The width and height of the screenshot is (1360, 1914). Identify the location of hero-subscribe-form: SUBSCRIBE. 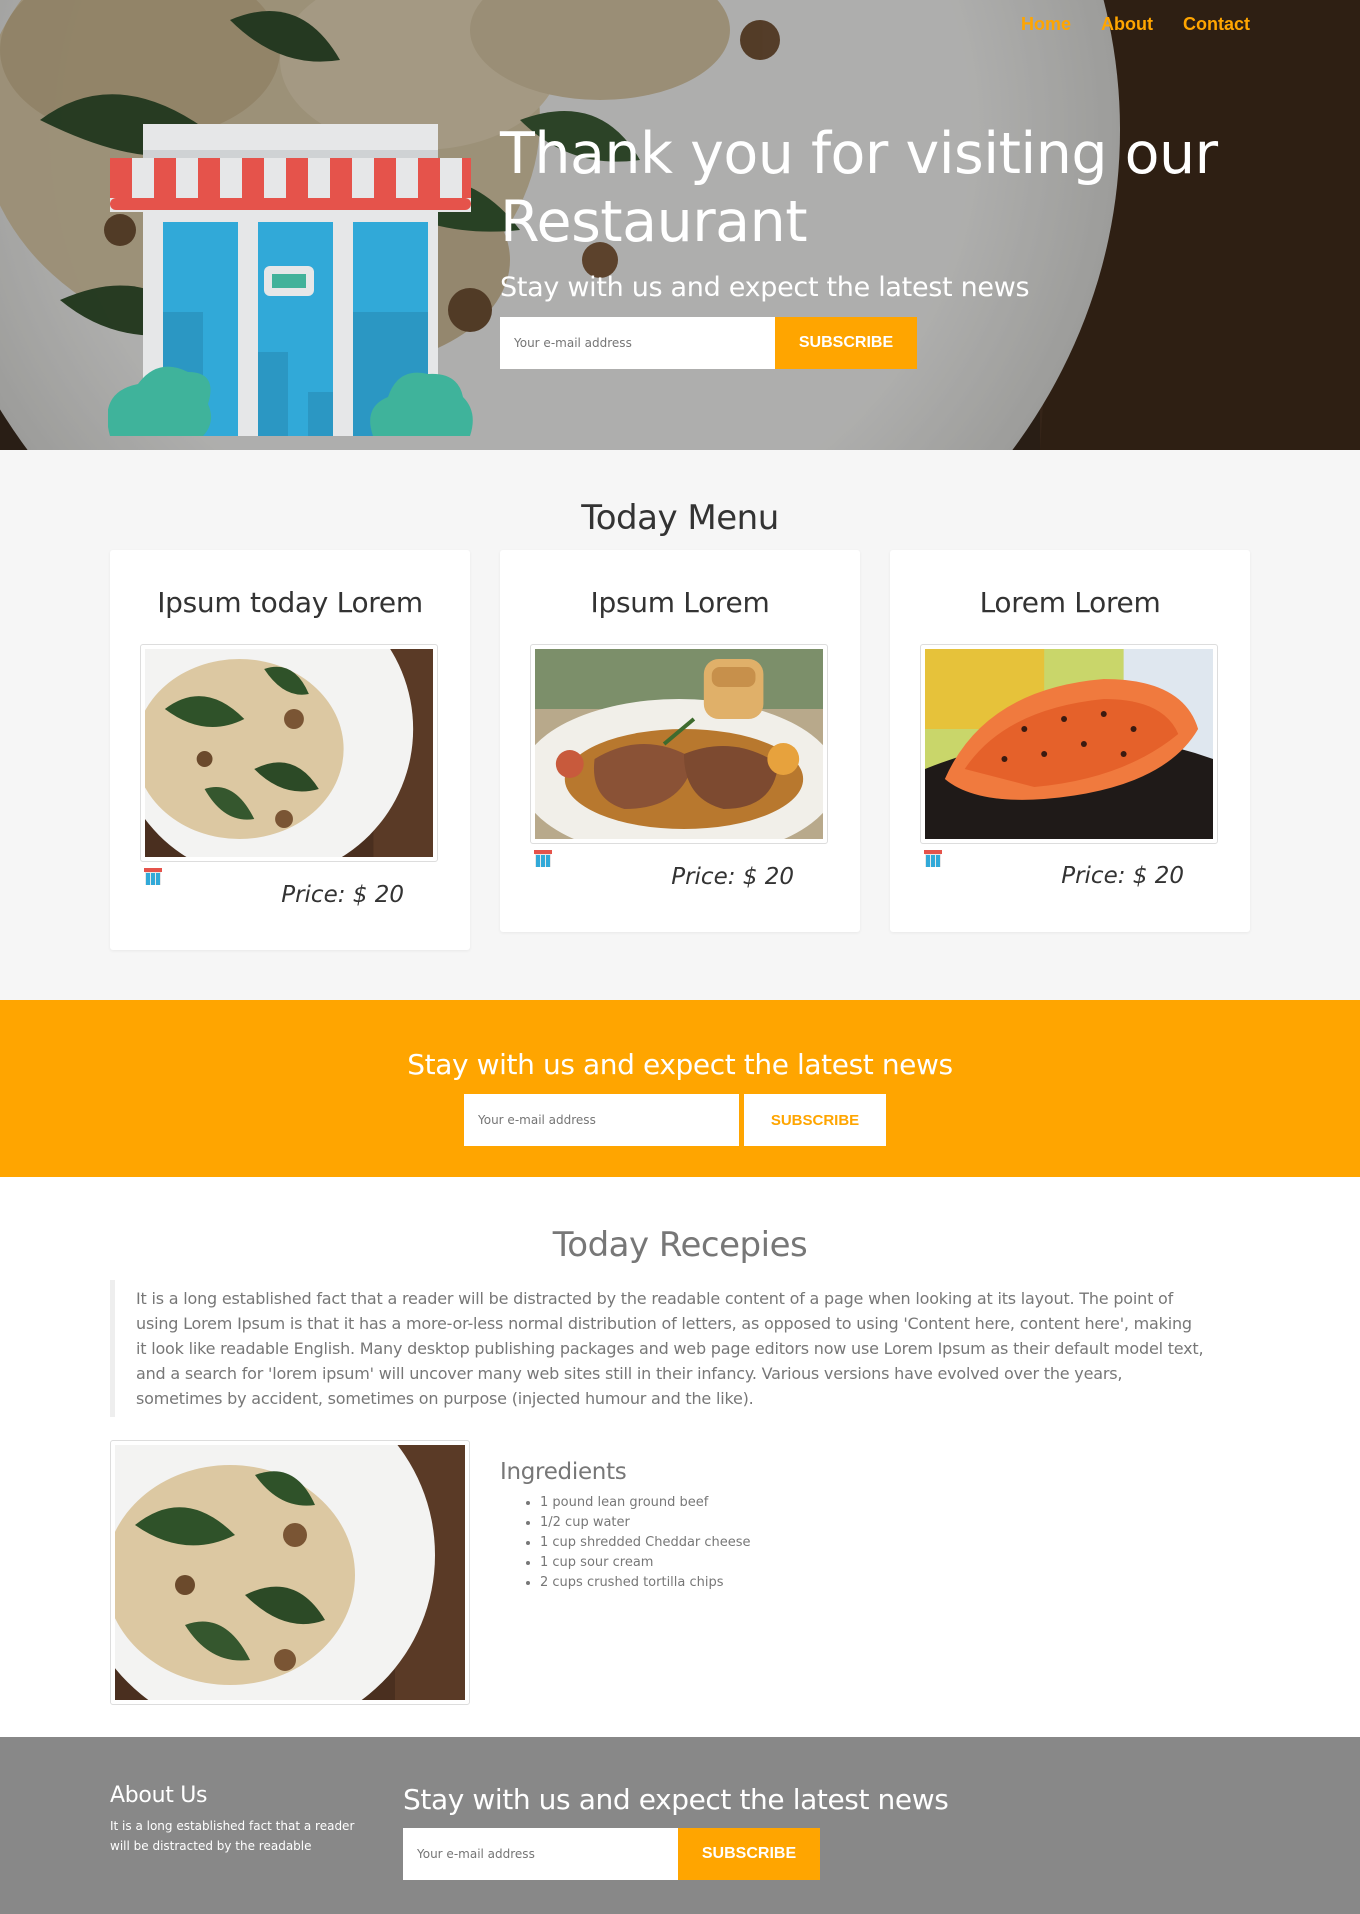
(880, 343).